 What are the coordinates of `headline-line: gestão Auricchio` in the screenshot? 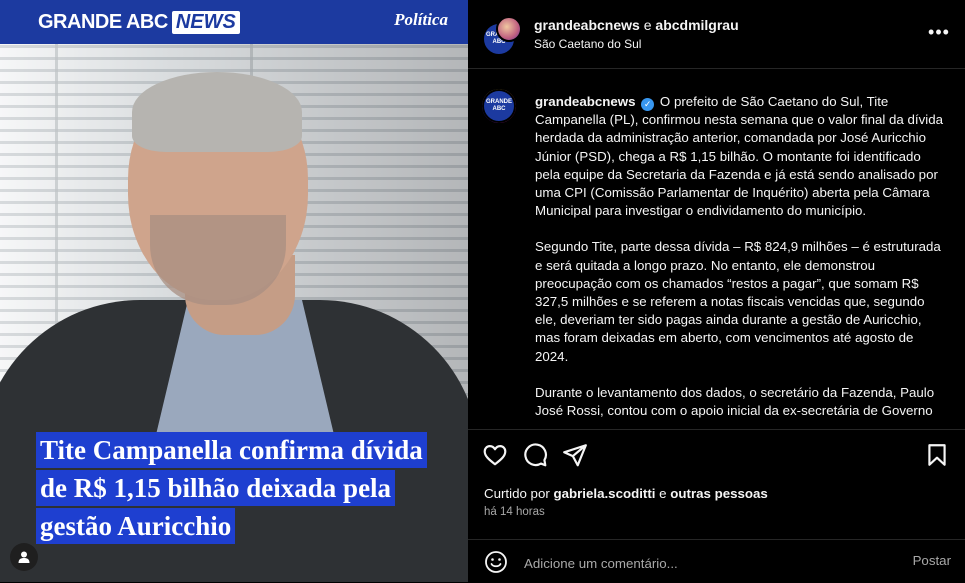 It's located at (136, 526).